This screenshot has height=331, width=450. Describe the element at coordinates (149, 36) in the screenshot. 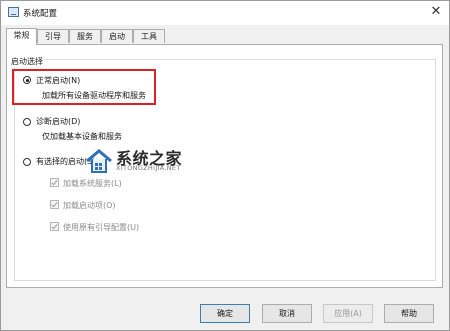

I see `tab-tools: 工具` at that location.